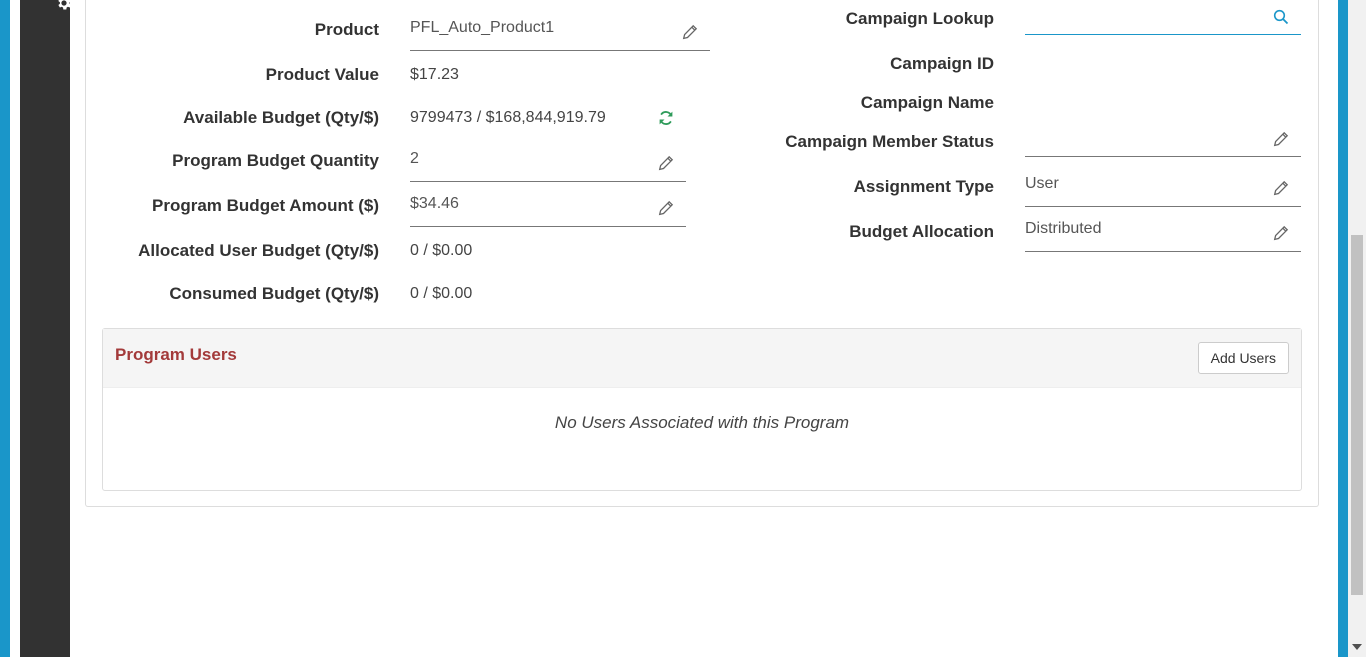 The image size is (1366, 657). Describe the element at coordinates (1243, 358) in the screenshot. I see `add-users-button: Add Users` at that location.